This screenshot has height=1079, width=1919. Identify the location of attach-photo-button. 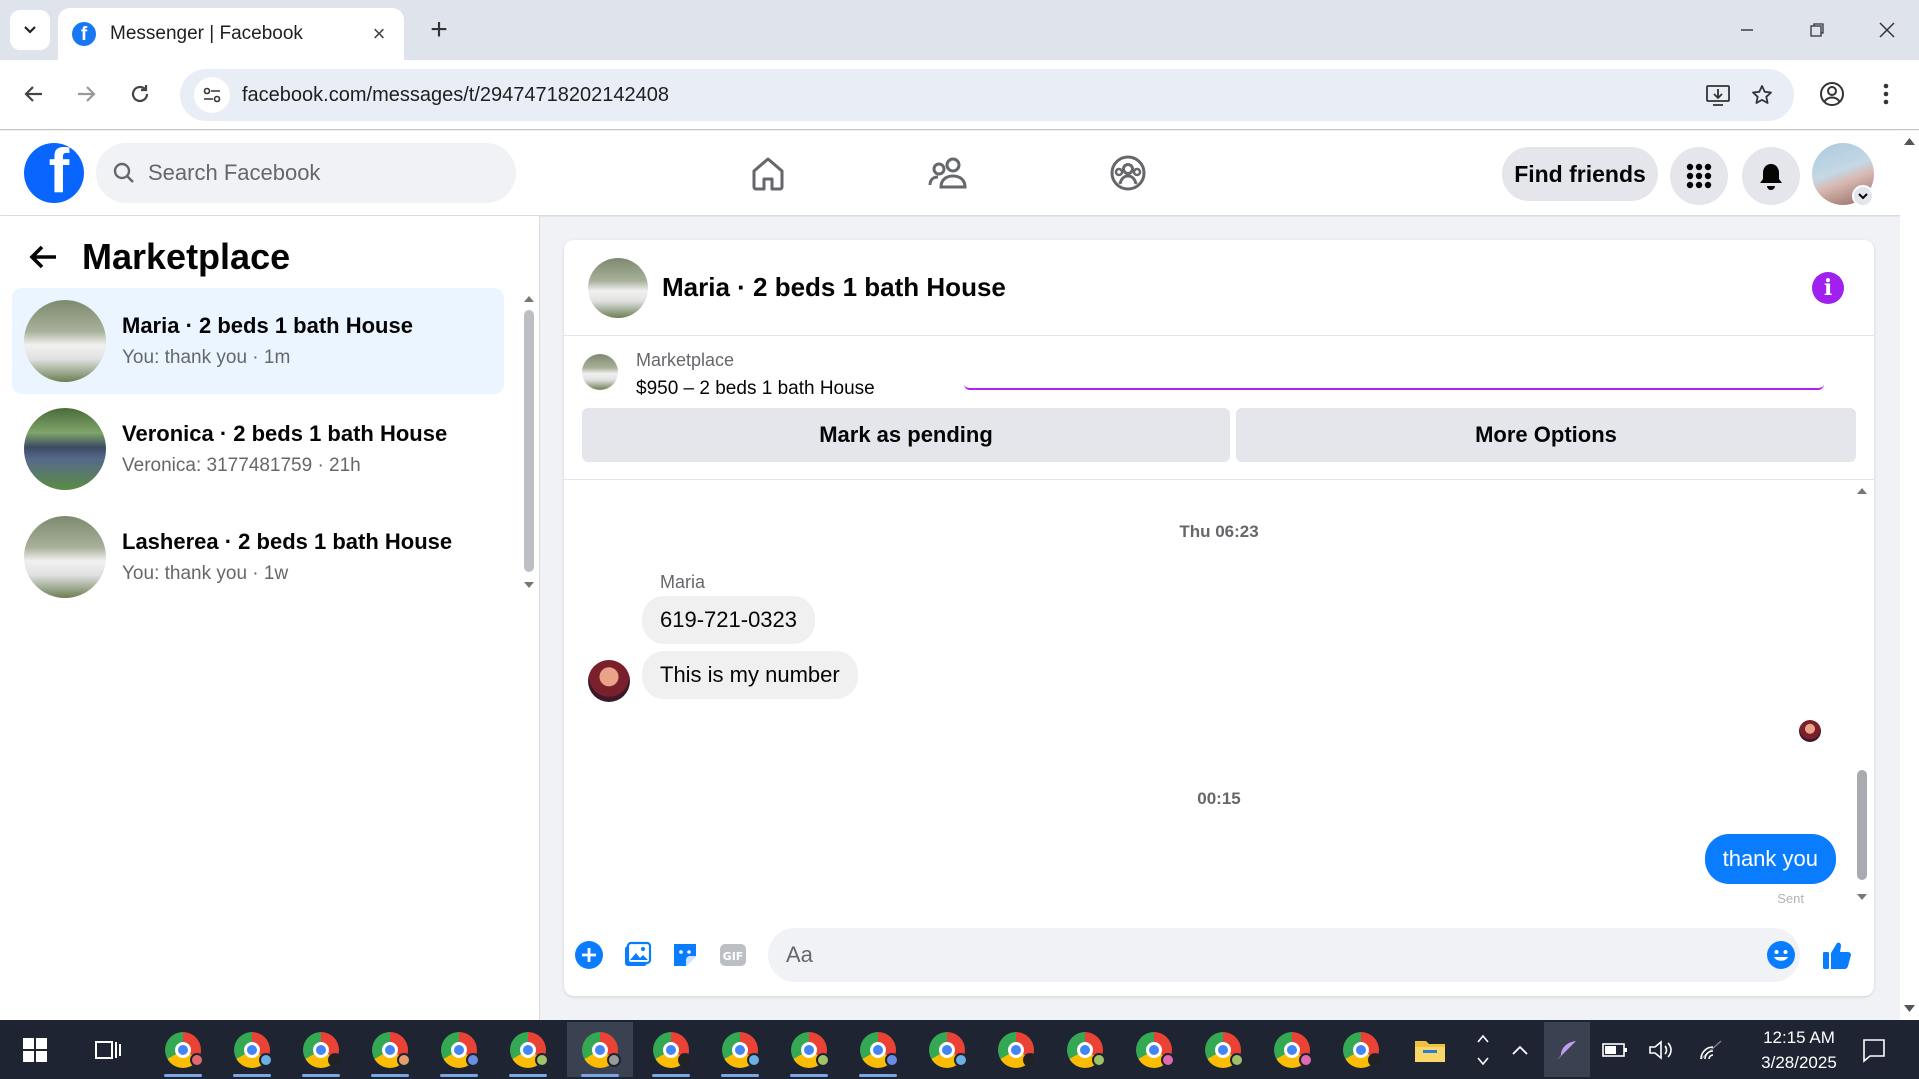
(637, 955).